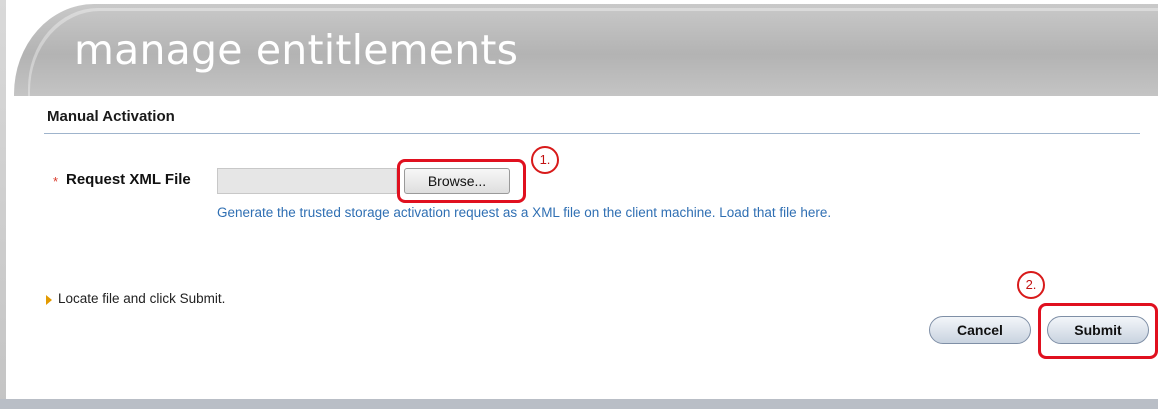  Describe the element at coordinates (128, 179) in the screenshot. I see `request-xml-file-label: Request XML File` at that location.